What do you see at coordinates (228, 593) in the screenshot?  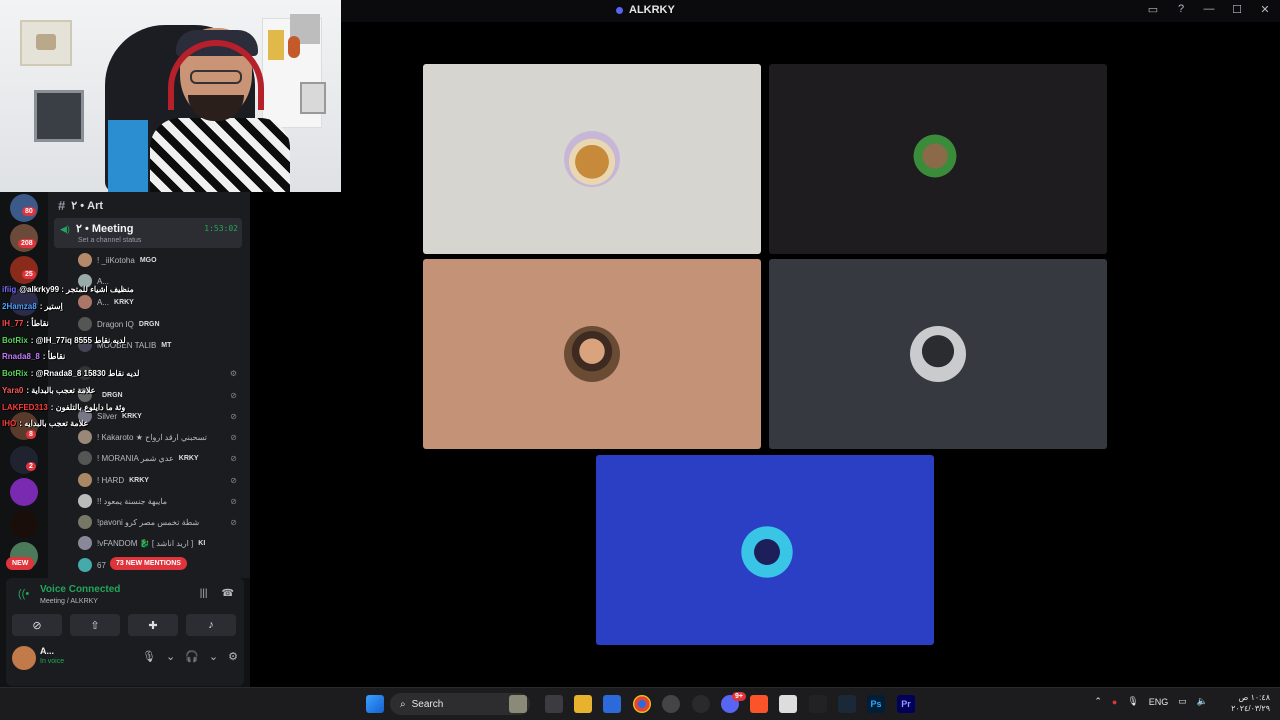 I see `disconnect-icon: ☎` at bounding box center [228, 593].